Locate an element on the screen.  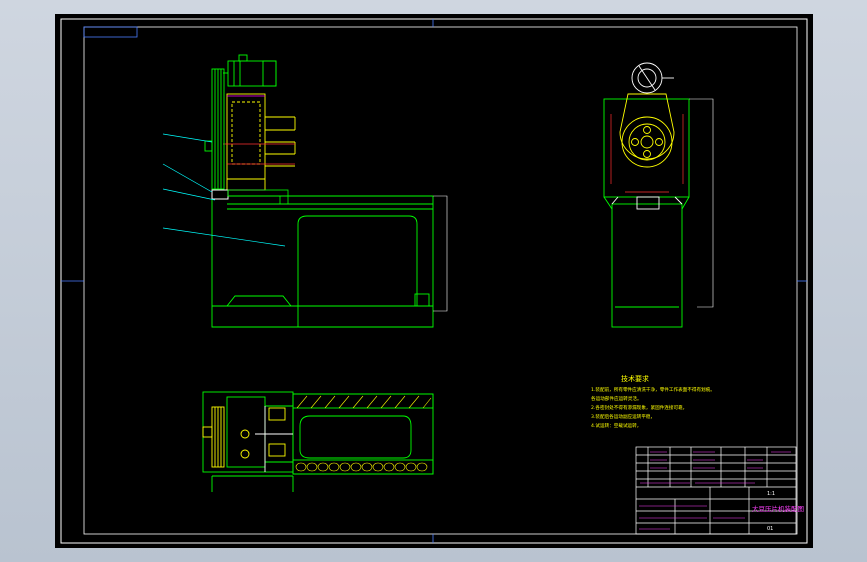
base-frame is located at coordinates (322, 261).